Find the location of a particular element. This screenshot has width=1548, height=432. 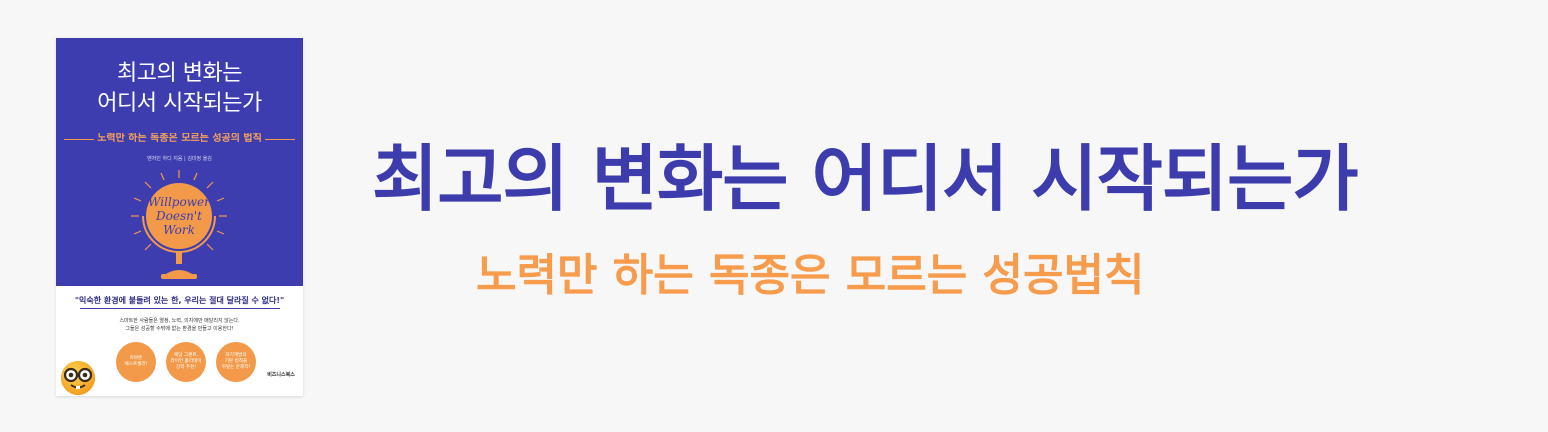

cover-subtitle-row: 노력만 하는 독종은 모르는 성공의 법칙 is located at coordinates (179, 139).